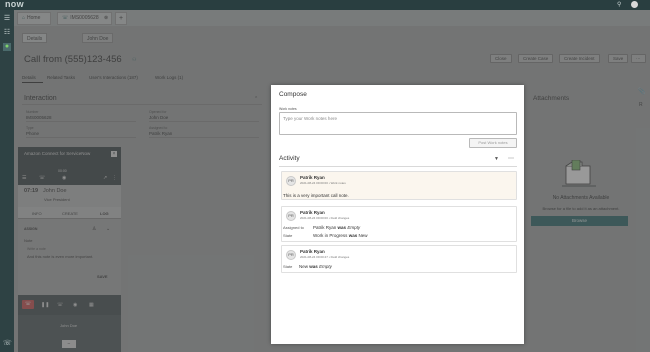 The width and height of the screenshot is (650, 352). I want to click on more-button: ⋯, so click(638, 58).